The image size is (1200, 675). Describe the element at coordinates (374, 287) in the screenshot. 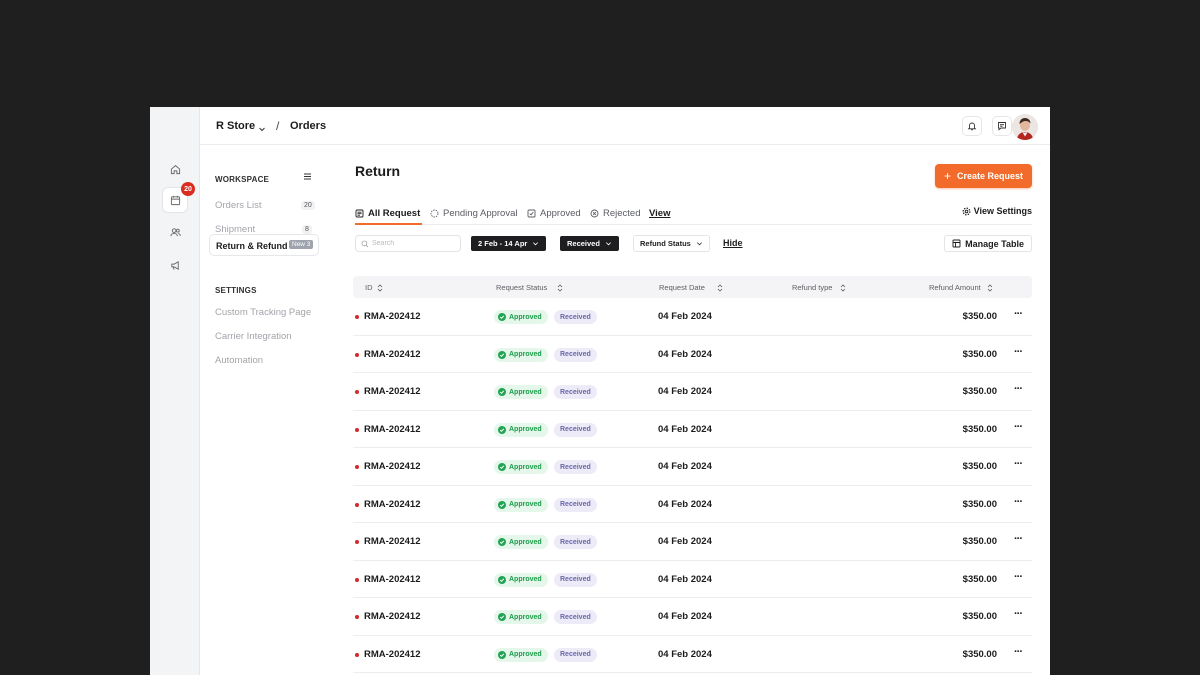

I see `column-id: ID` at that location.